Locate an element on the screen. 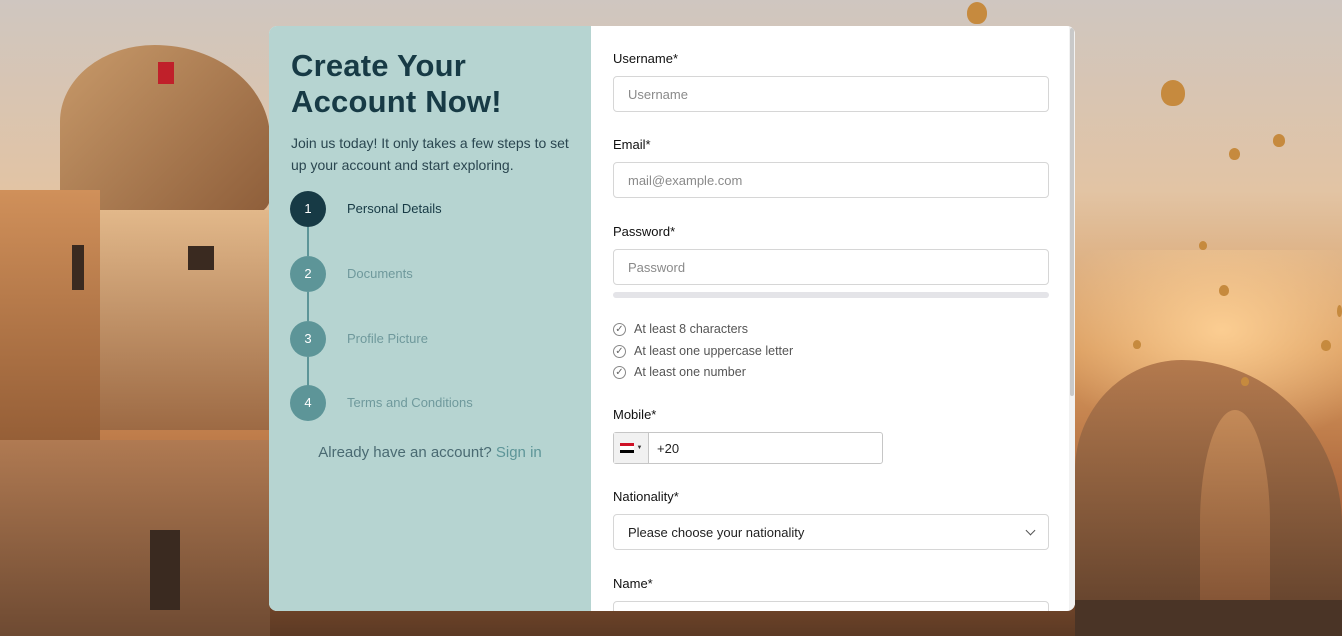 The height and width of the screenshot is (636, 1342). step-personal-details: 1 Personal Details is located at coordinates (430, 209).